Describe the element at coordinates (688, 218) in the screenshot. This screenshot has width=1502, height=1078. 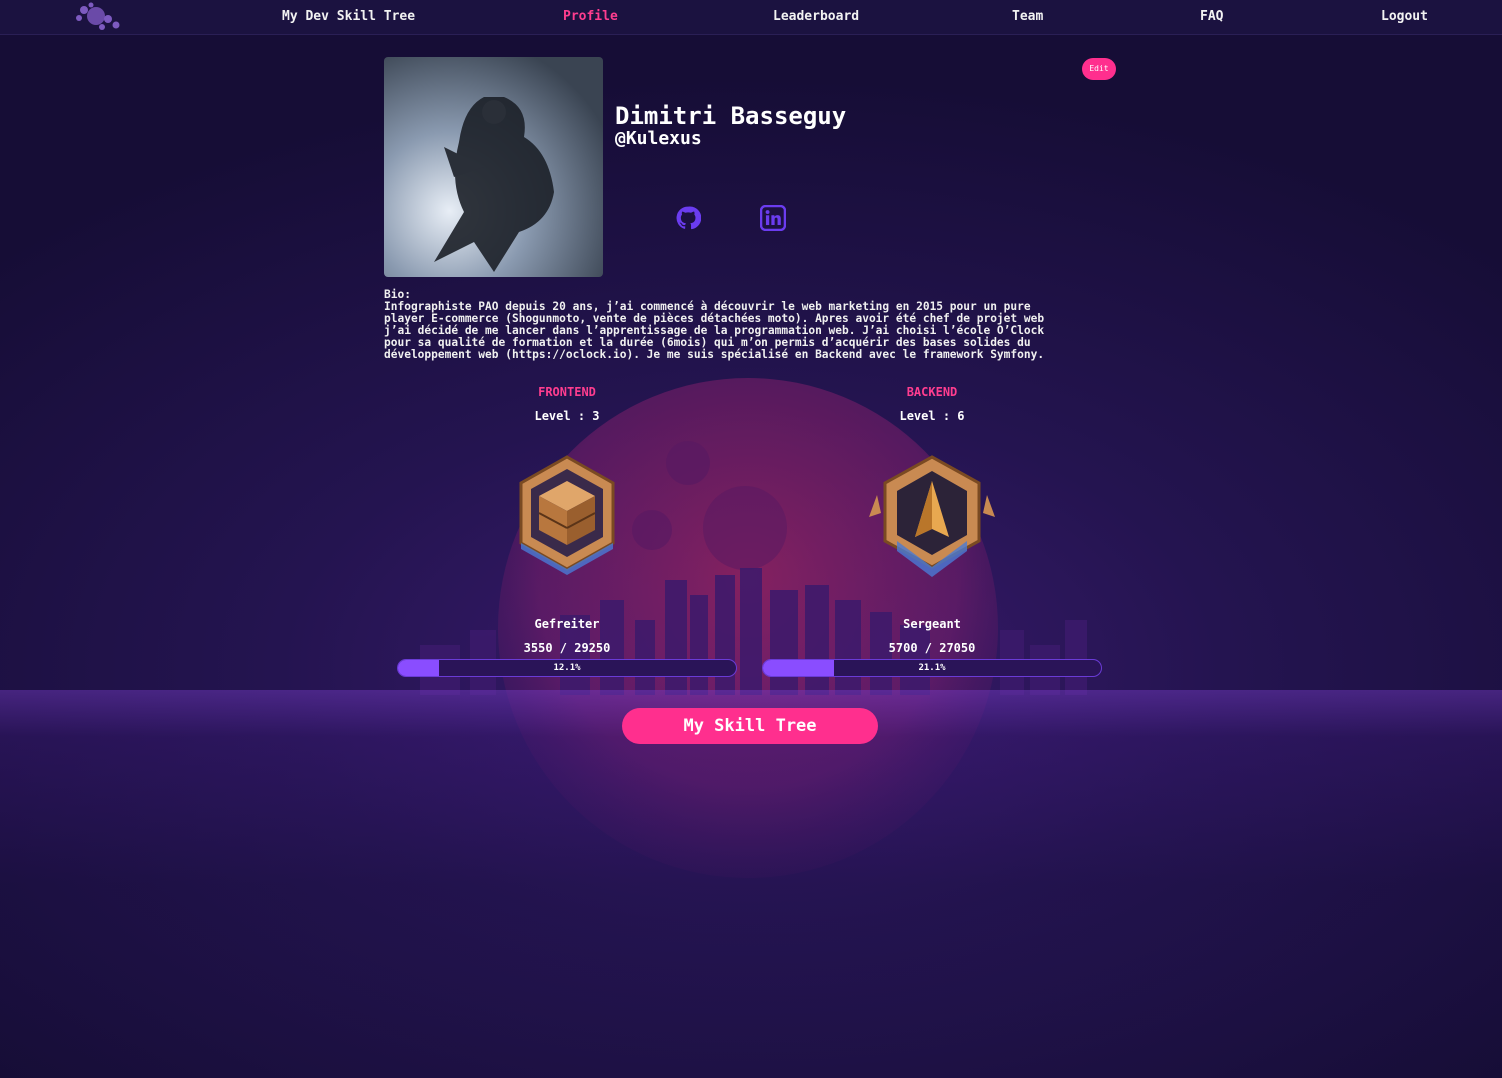
I see `github-icon` at that location.